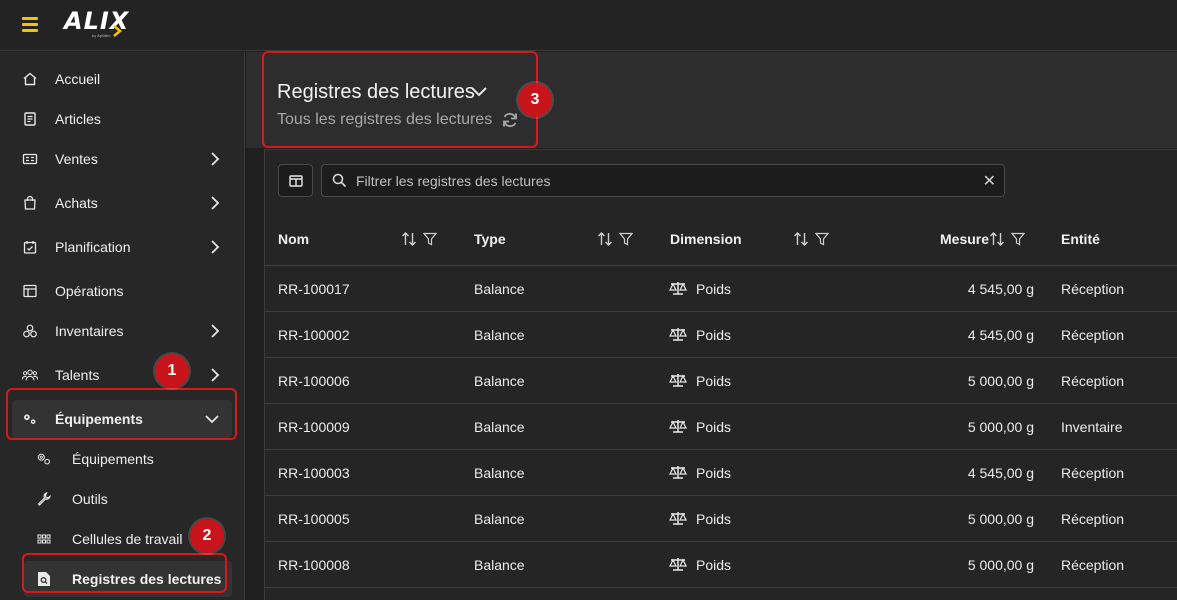 This screenshot has height=600, width=1177. What do you see at coordinates (207, 536) in the screenshot?
I see `annotation-badge-2: 2` at bounding box center [207, 536].